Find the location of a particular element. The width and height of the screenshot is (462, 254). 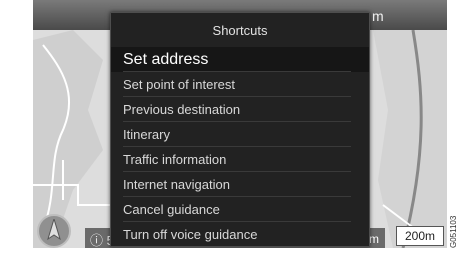

menu-title: Shortcuts is located at coordinates (240, 30).